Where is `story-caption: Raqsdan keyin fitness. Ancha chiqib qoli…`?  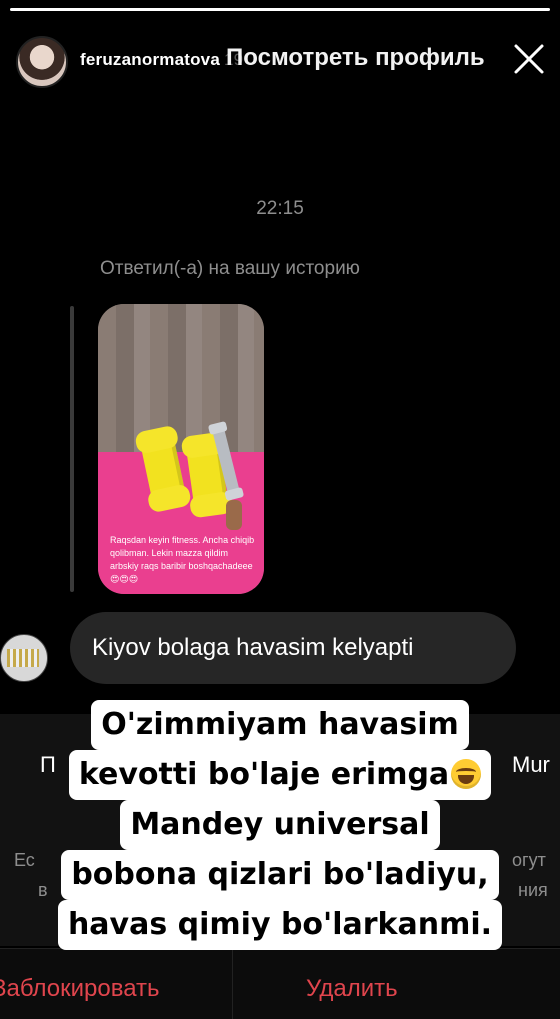 story-caption: Raqsdan keyin fitness. Ancha chiqib qoli… is located at coordinates (182, 559).